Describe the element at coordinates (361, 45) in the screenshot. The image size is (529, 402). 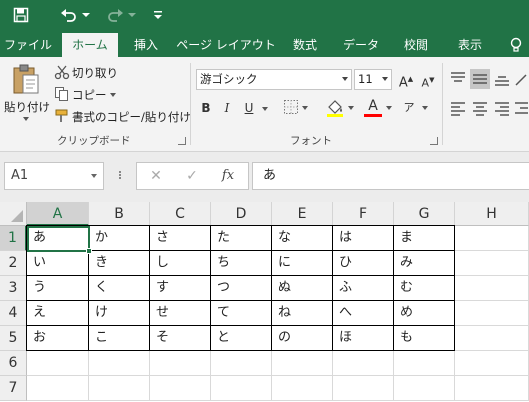
I see `tab-data: データ` at that location.